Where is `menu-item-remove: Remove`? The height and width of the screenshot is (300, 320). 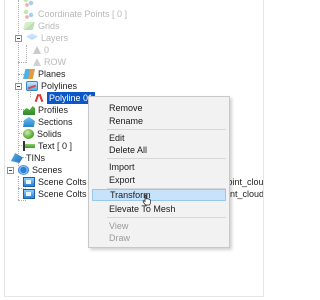
menu-item-remove: Remove is located at coordinates (126, 108).